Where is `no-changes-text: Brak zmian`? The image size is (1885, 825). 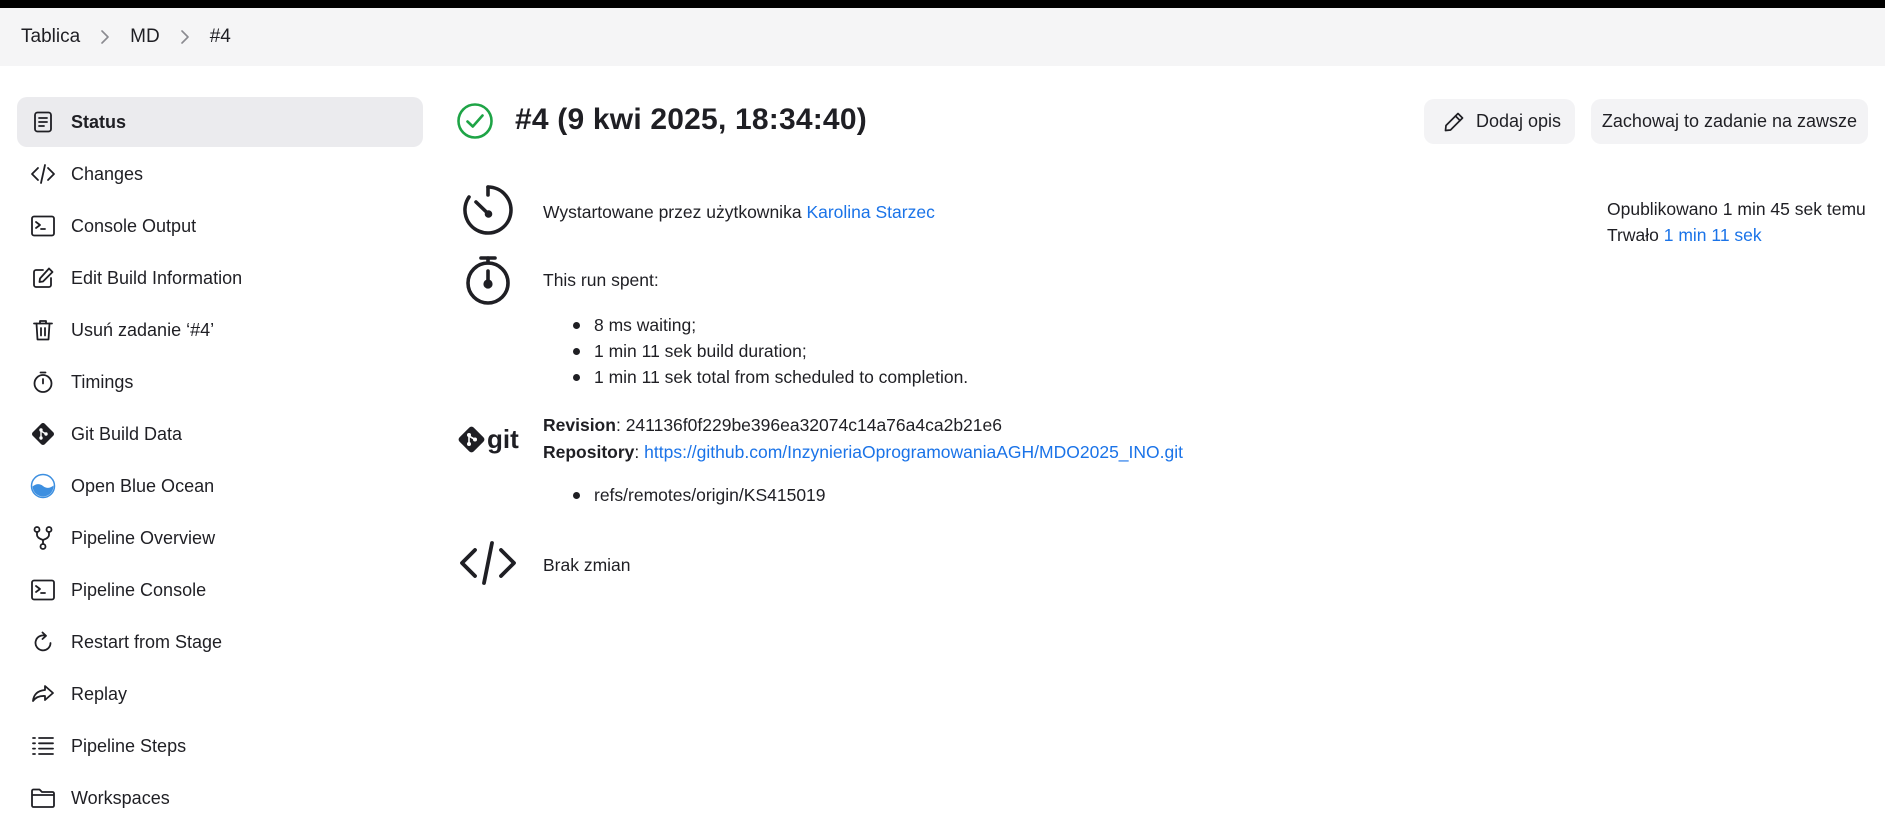
no-changes-text: Brak zmian is located at coordinates (587, 565).